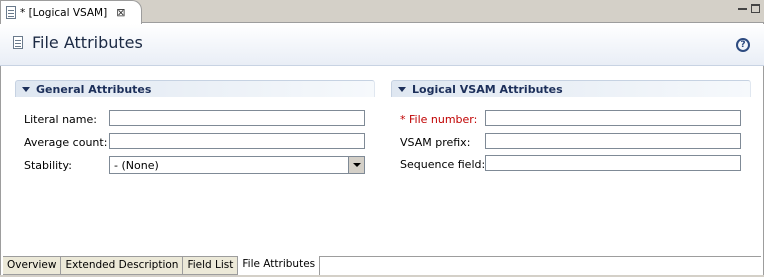  What do you see at coordinates (487, 89) in the screenshot?
I see `logical-vsam-attributes-title: Logical VSAM Attributes` at bounding box center [487, 89].